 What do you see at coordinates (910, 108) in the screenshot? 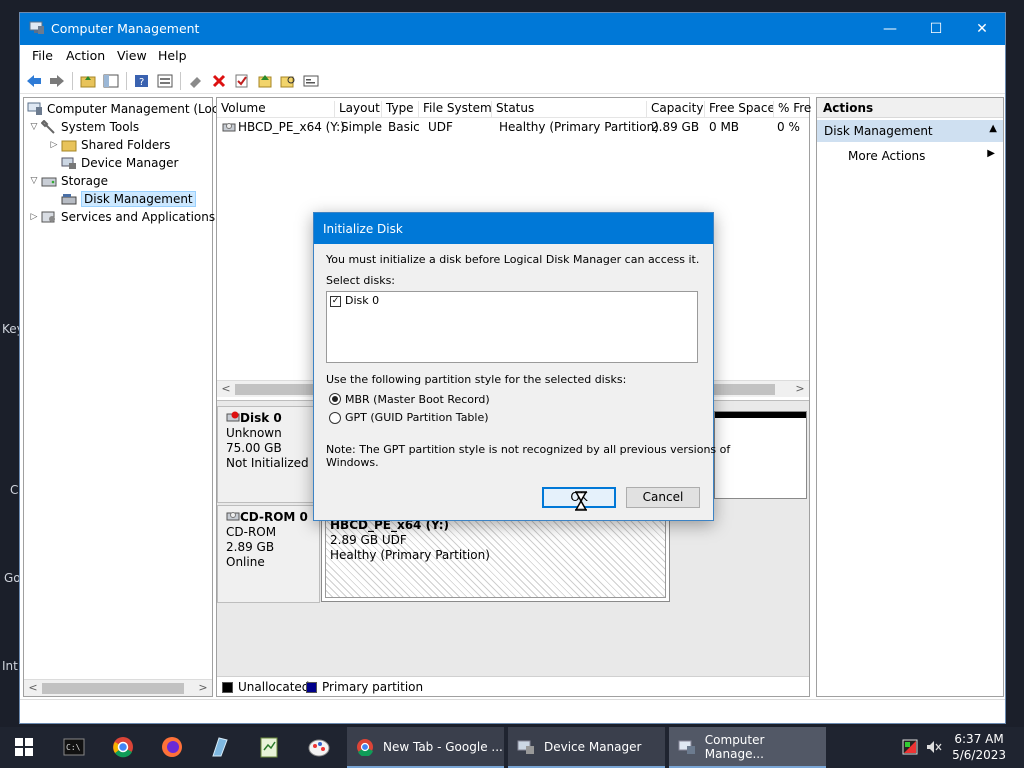
I see `actions-header: Actions` at bounding box center [910, 108].